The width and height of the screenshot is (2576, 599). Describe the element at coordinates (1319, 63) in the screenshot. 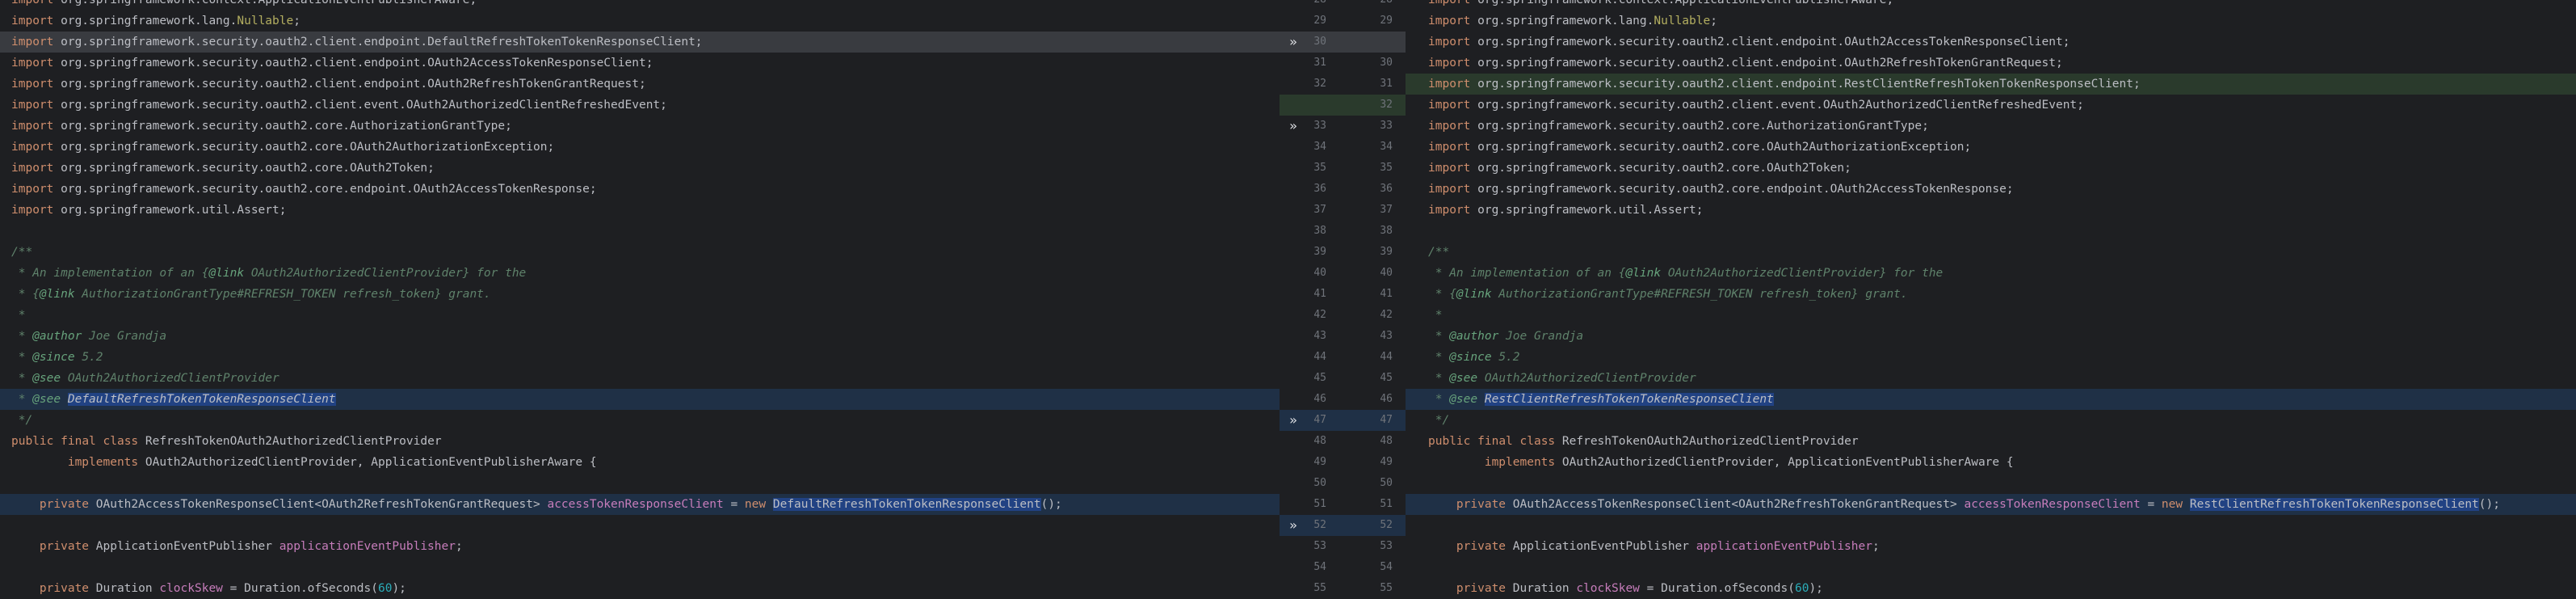

I see `left-line-number: 31` at that location.